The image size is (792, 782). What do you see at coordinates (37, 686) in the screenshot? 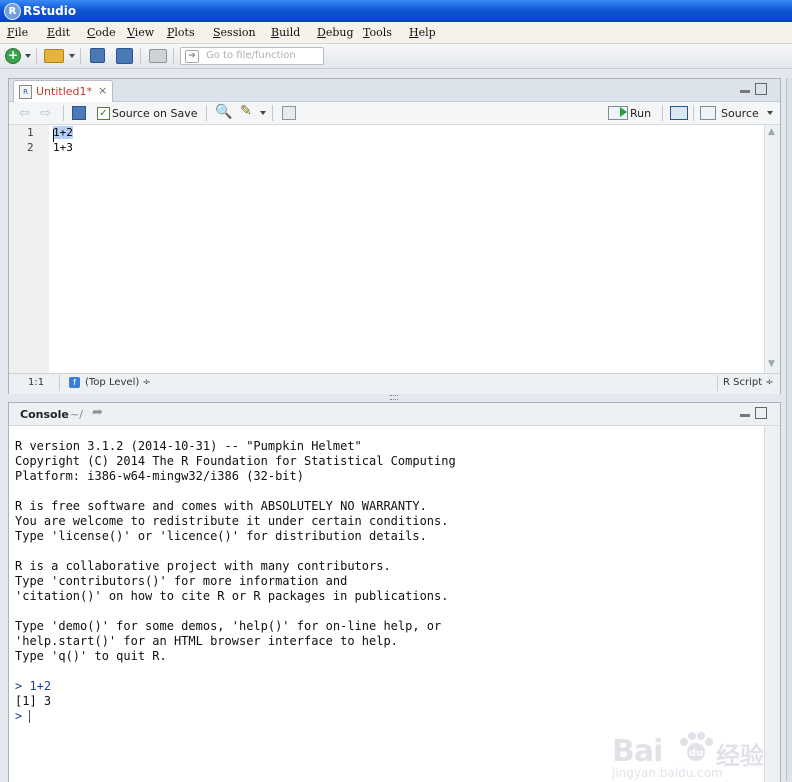
I see `console-command: 1+2` at bounding box center [37, 686].